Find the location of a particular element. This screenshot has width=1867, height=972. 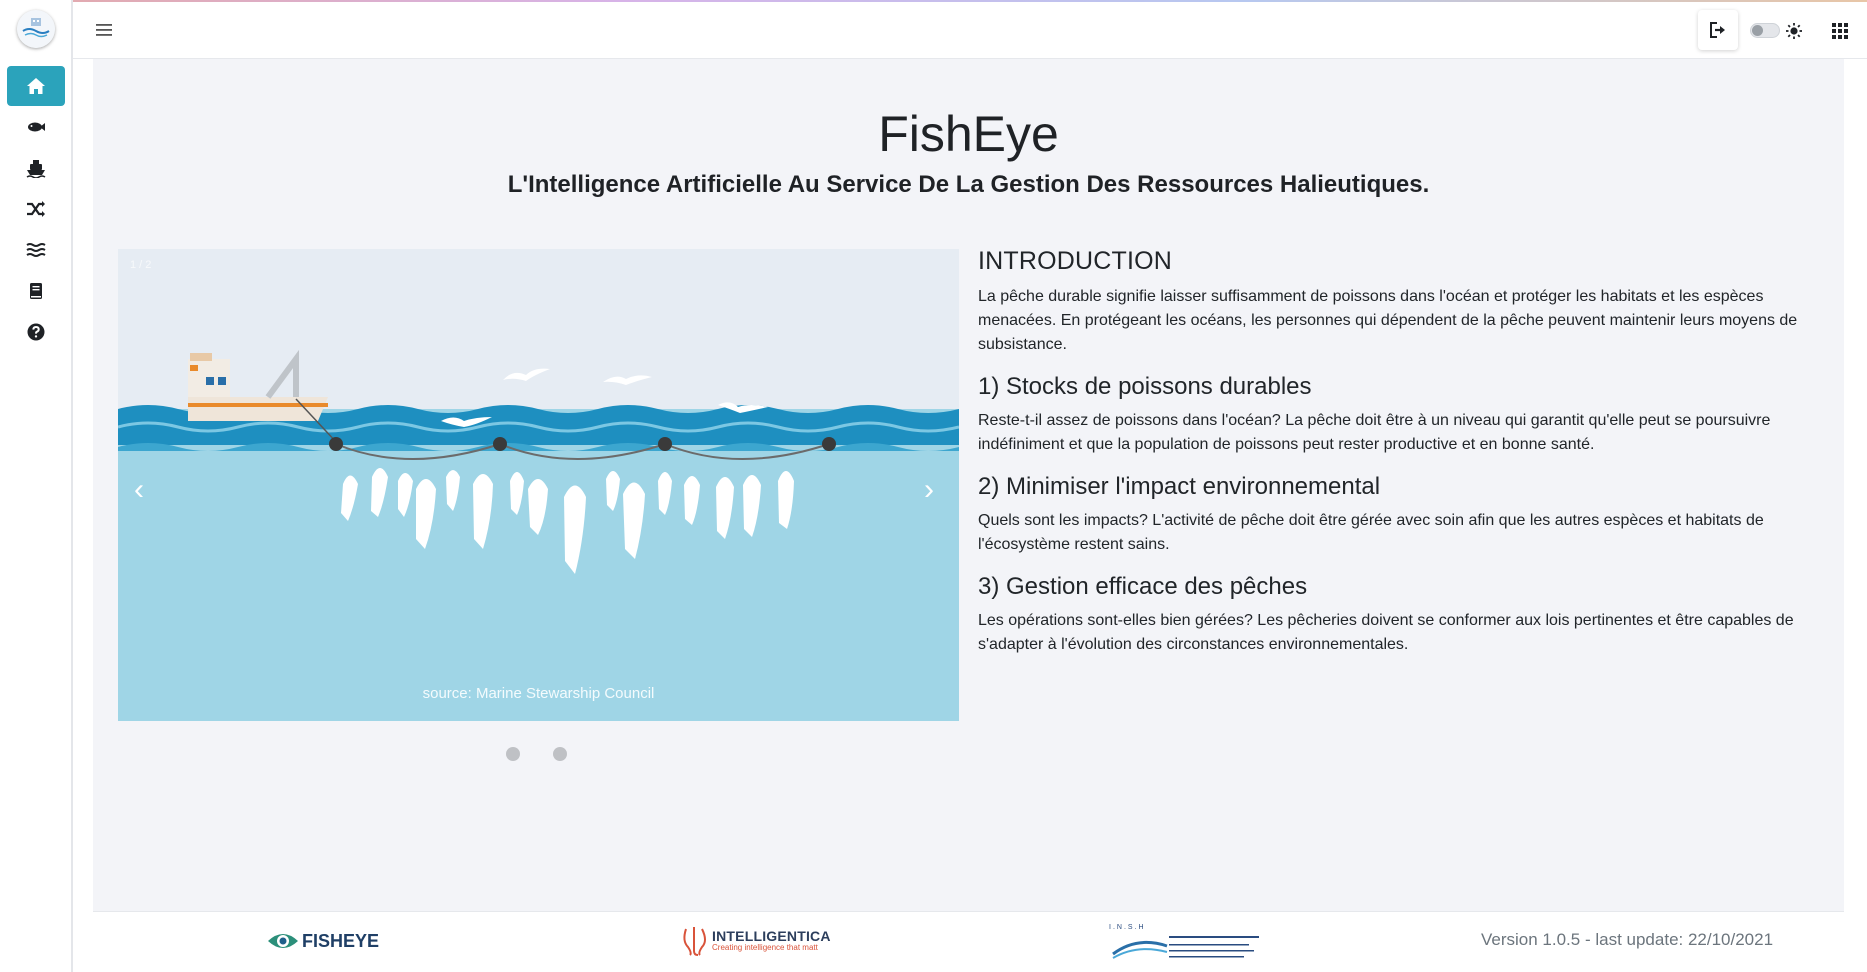

menu-icon is located at coordinates (104, 30).